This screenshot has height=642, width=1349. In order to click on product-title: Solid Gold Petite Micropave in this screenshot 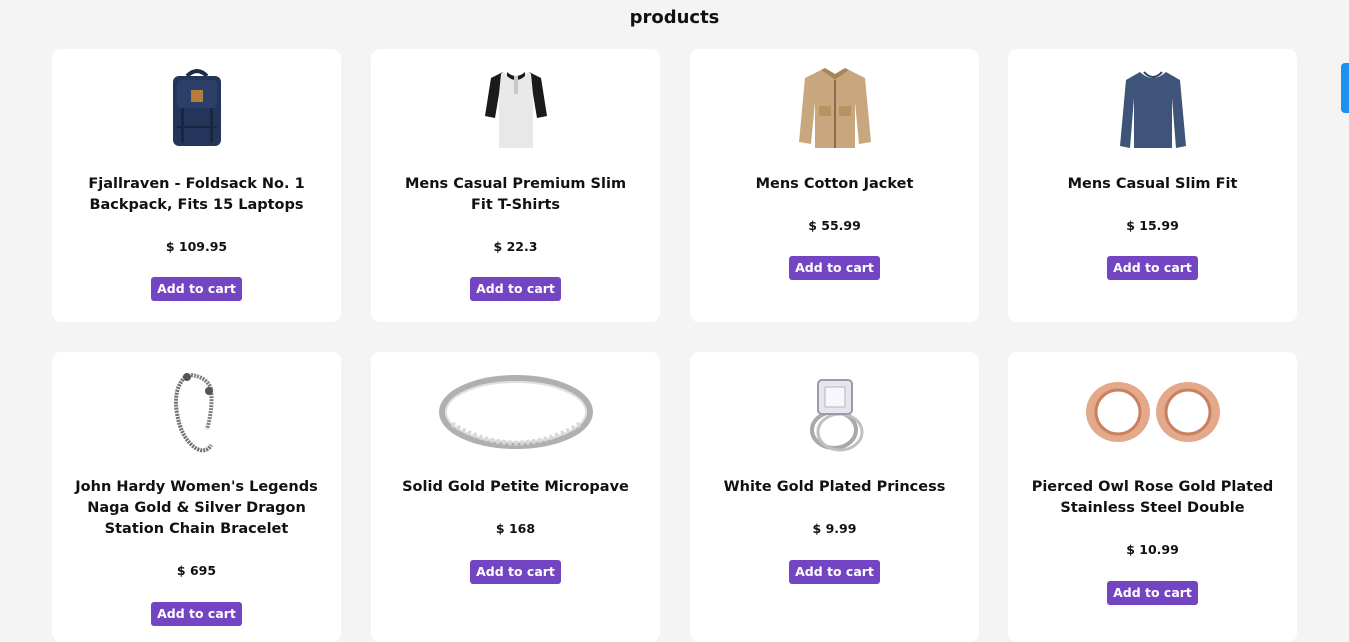, I will do `click(515, 487)`.